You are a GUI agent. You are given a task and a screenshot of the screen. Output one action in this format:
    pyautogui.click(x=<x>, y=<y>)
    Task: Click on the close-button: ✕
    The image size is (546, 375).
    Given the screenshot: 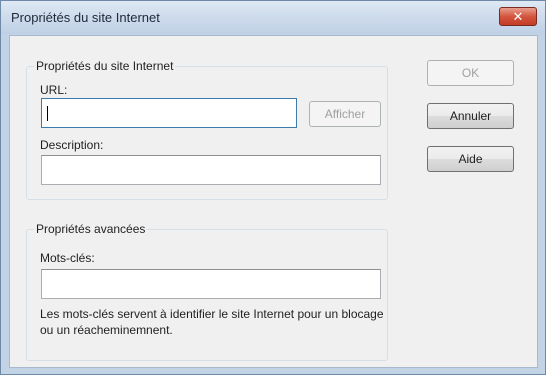 What is the action you would take?
    pyautogui.click(x=518, y=16)
    